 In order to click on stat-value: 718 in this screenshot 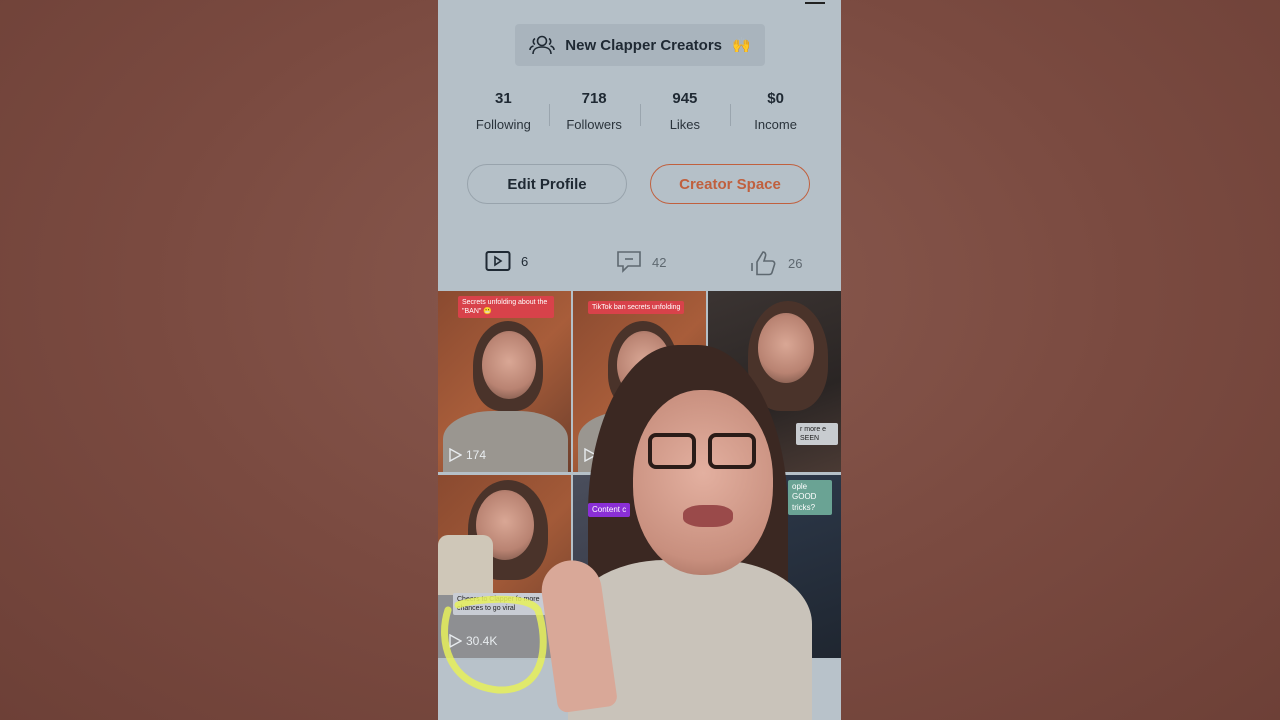, I will do `click(594, 98)`.